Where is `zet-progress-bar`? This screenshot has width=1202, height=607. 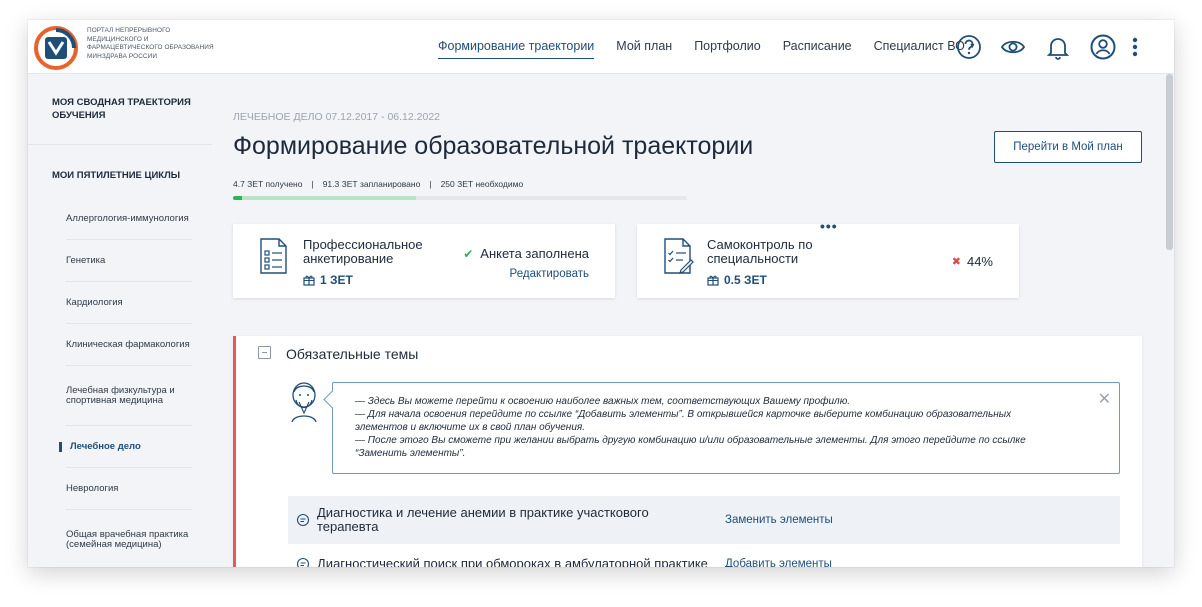 zet-progress-bar is located at coordinates (460, 198).